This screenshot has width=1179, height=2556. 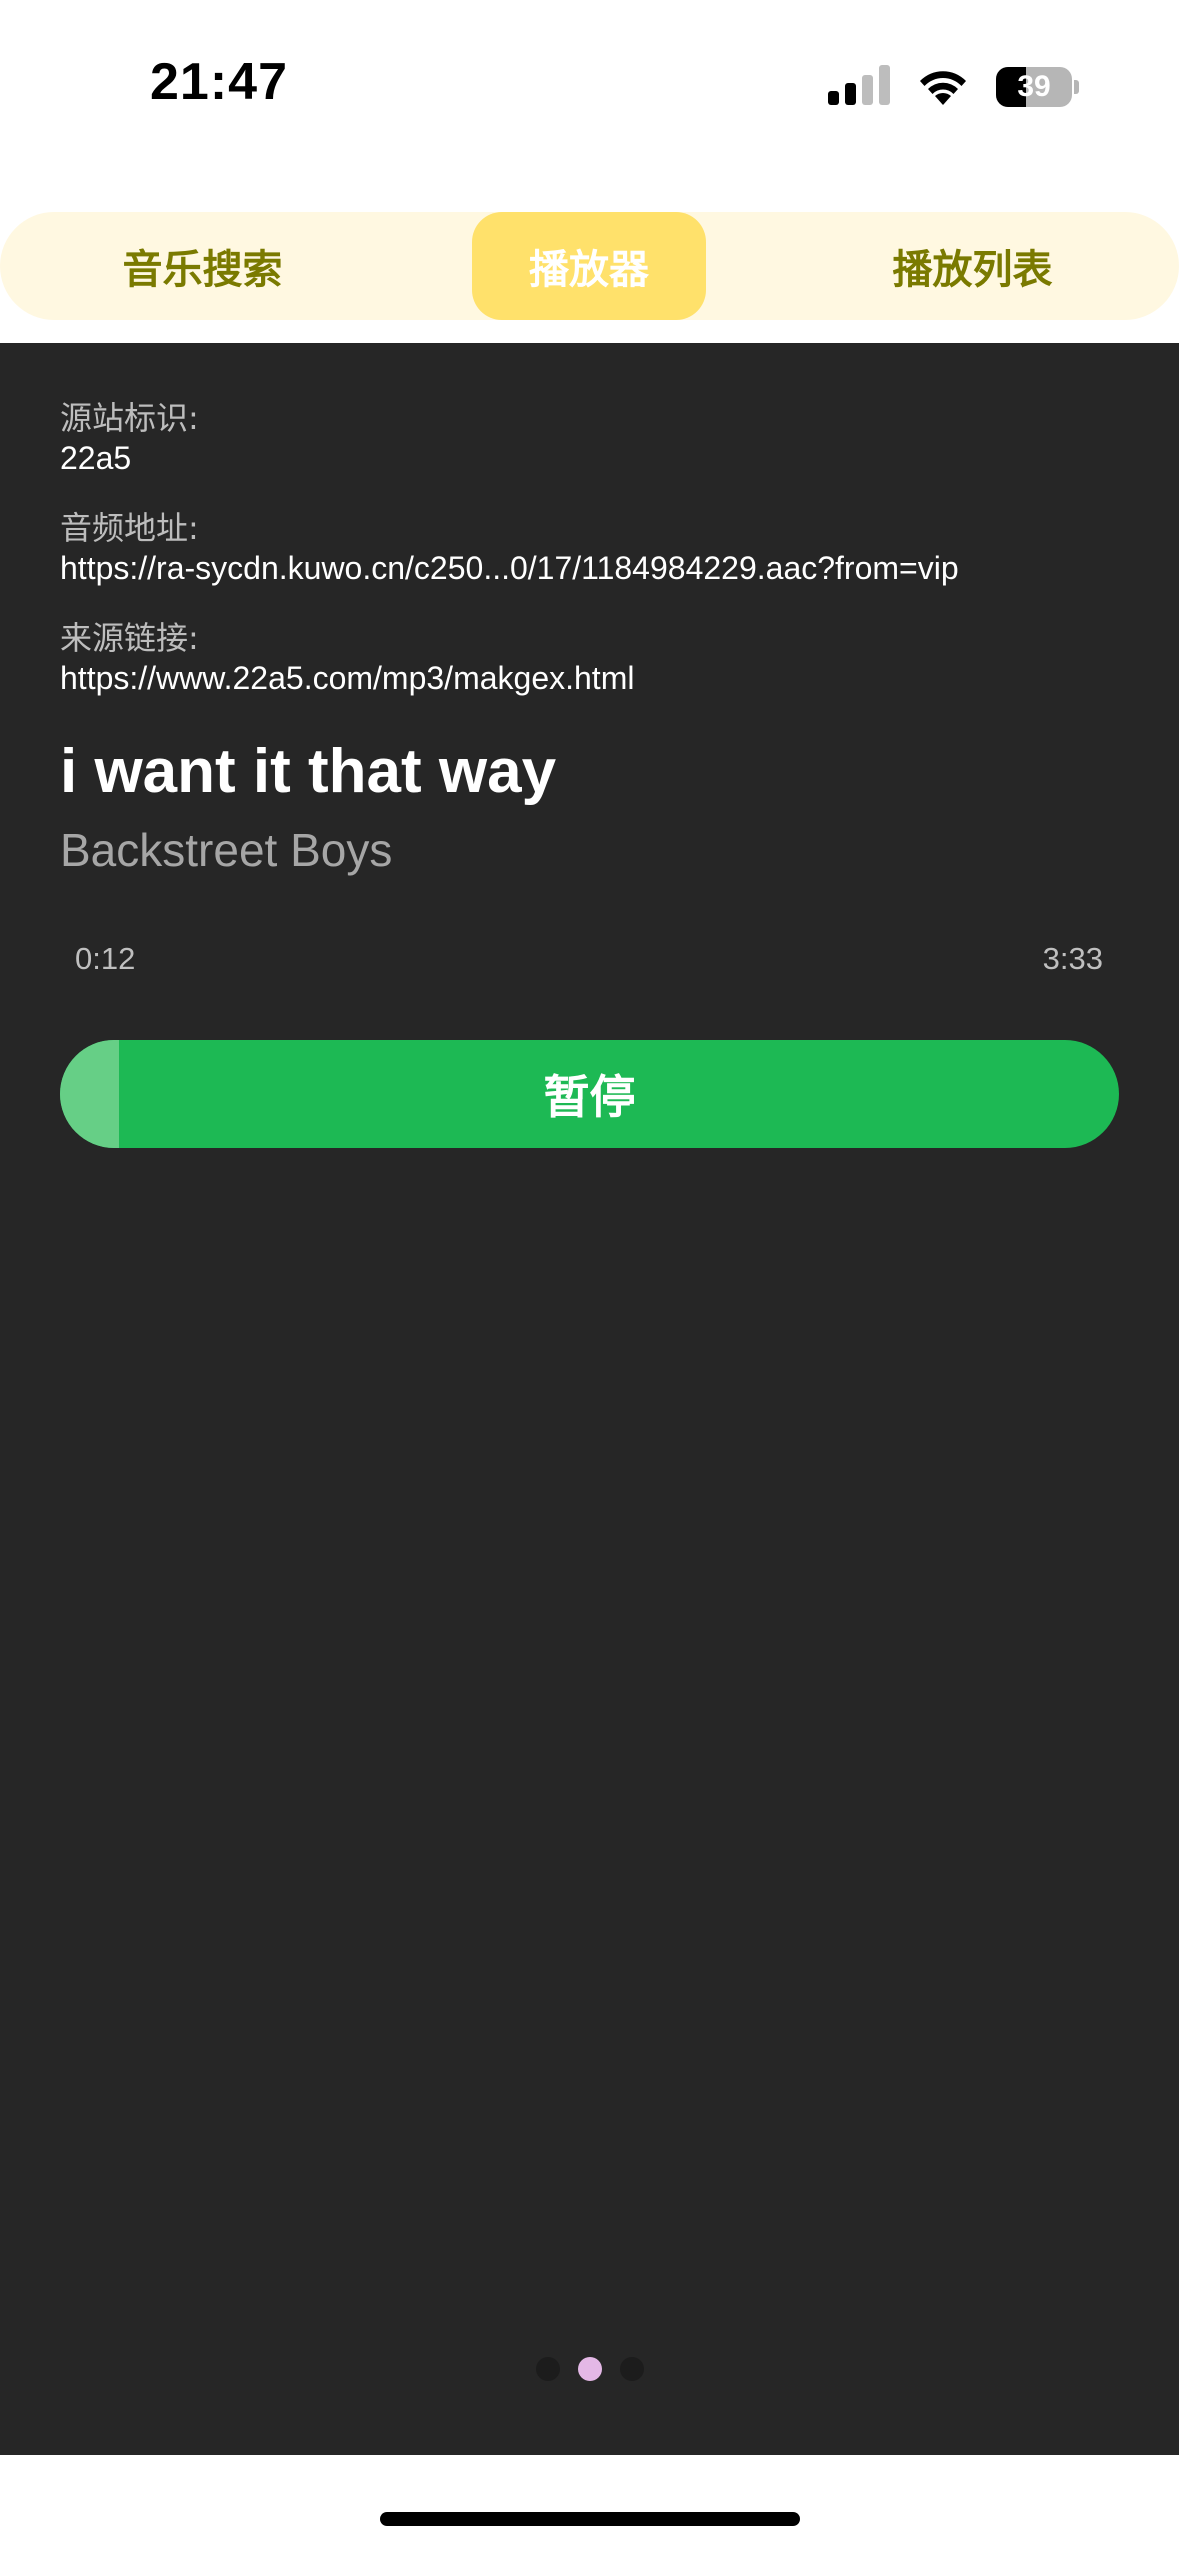 I want to click on cellular-signal-icon, so click(x=860, y=87).